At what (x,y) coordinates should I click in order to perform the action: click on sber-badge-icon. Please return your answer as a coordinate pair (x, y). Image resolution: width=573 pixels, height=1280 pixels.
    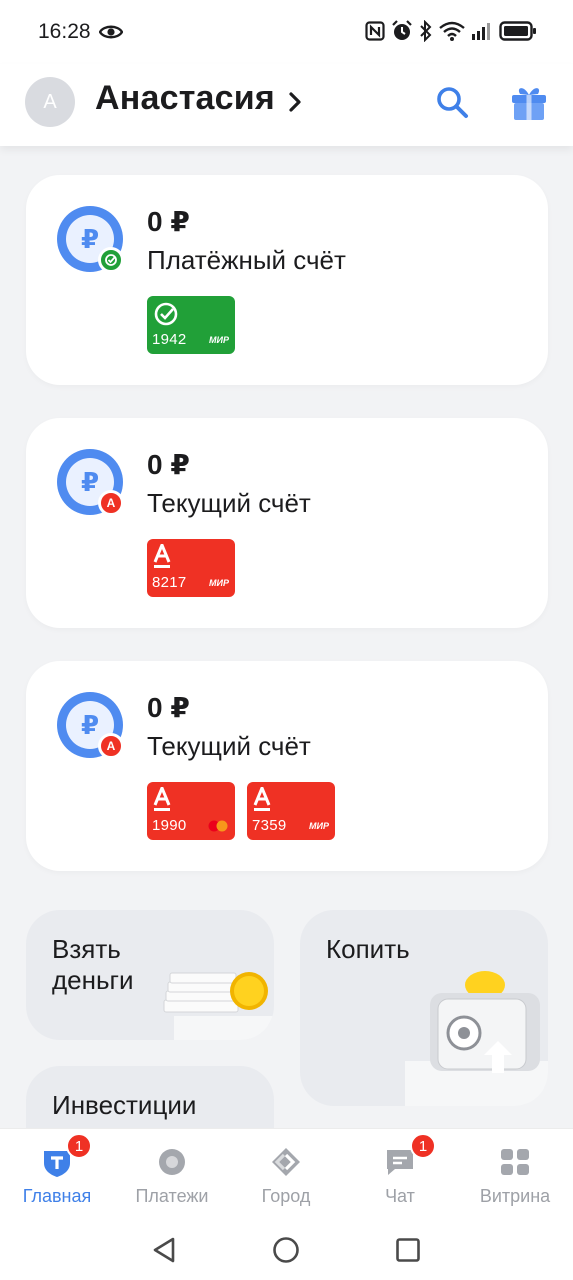
    Looking at the image, I should click on (111, 260).